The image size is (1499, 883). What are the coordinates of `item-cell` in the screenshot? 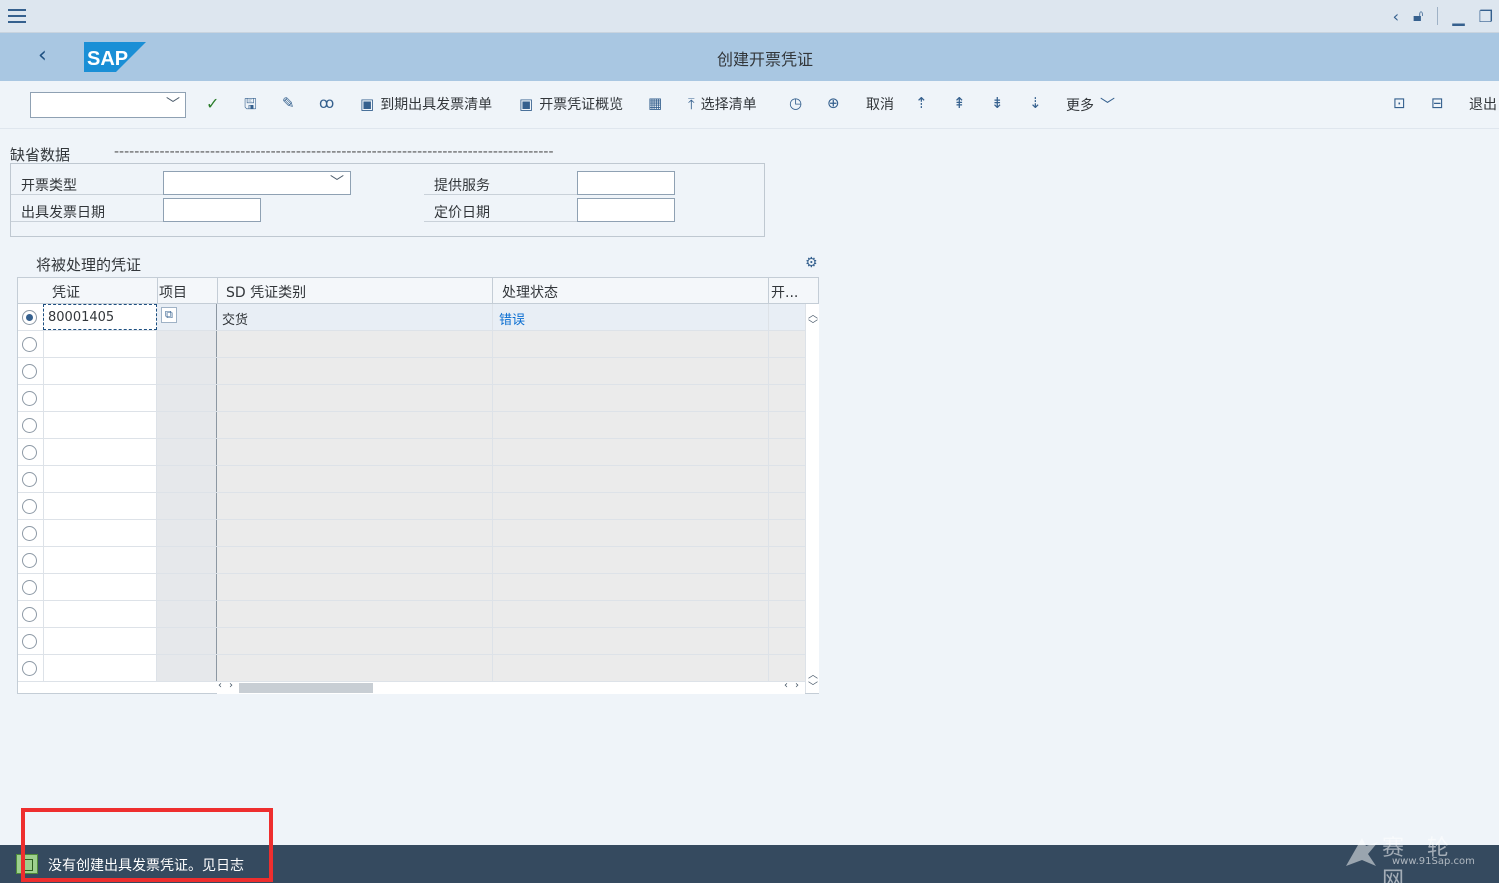 It's located at (187, 560).